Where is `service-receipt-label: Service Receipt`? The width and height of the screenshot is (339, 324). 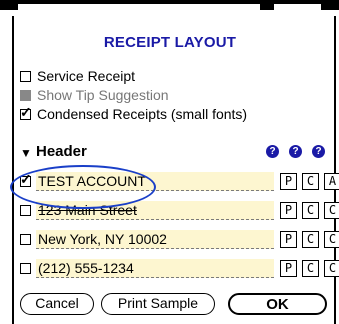 service-receipt-label: Service Receipt is located at coordinates (86, 76).